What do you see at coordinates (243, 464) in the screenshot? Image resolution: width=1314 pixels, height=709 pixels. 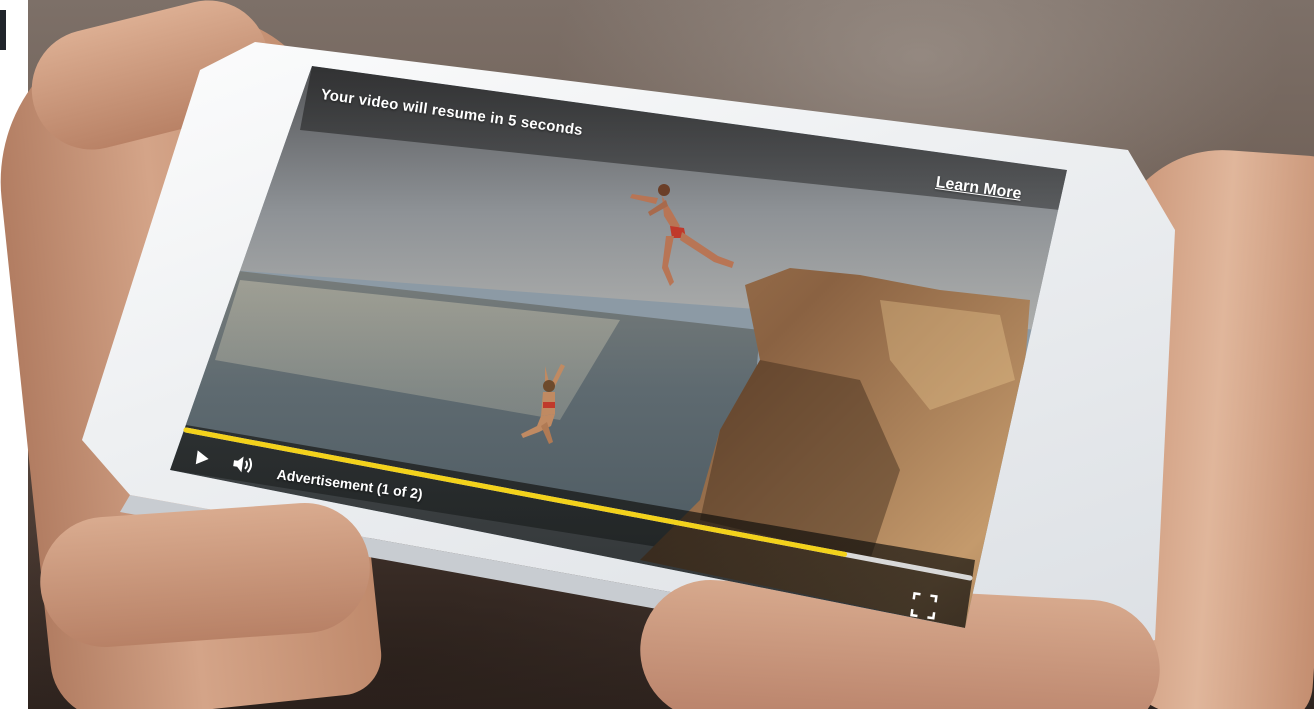 I see `volume-icon` at bounding box center [243, 464].